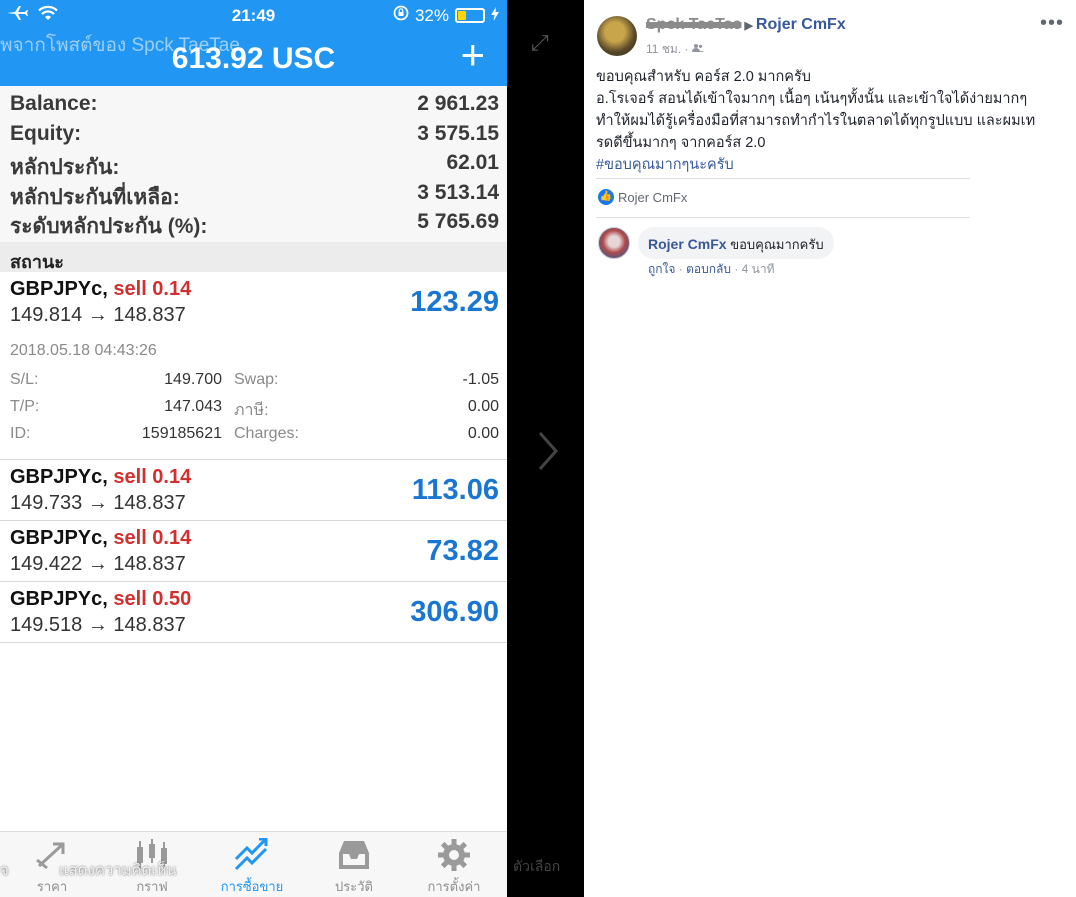 The width and height of the screenshot is (1076, 897). What do you see at coordinates (470, 15) in the screenshot?
I see `battery-icon` at bounding box center [470, 15].